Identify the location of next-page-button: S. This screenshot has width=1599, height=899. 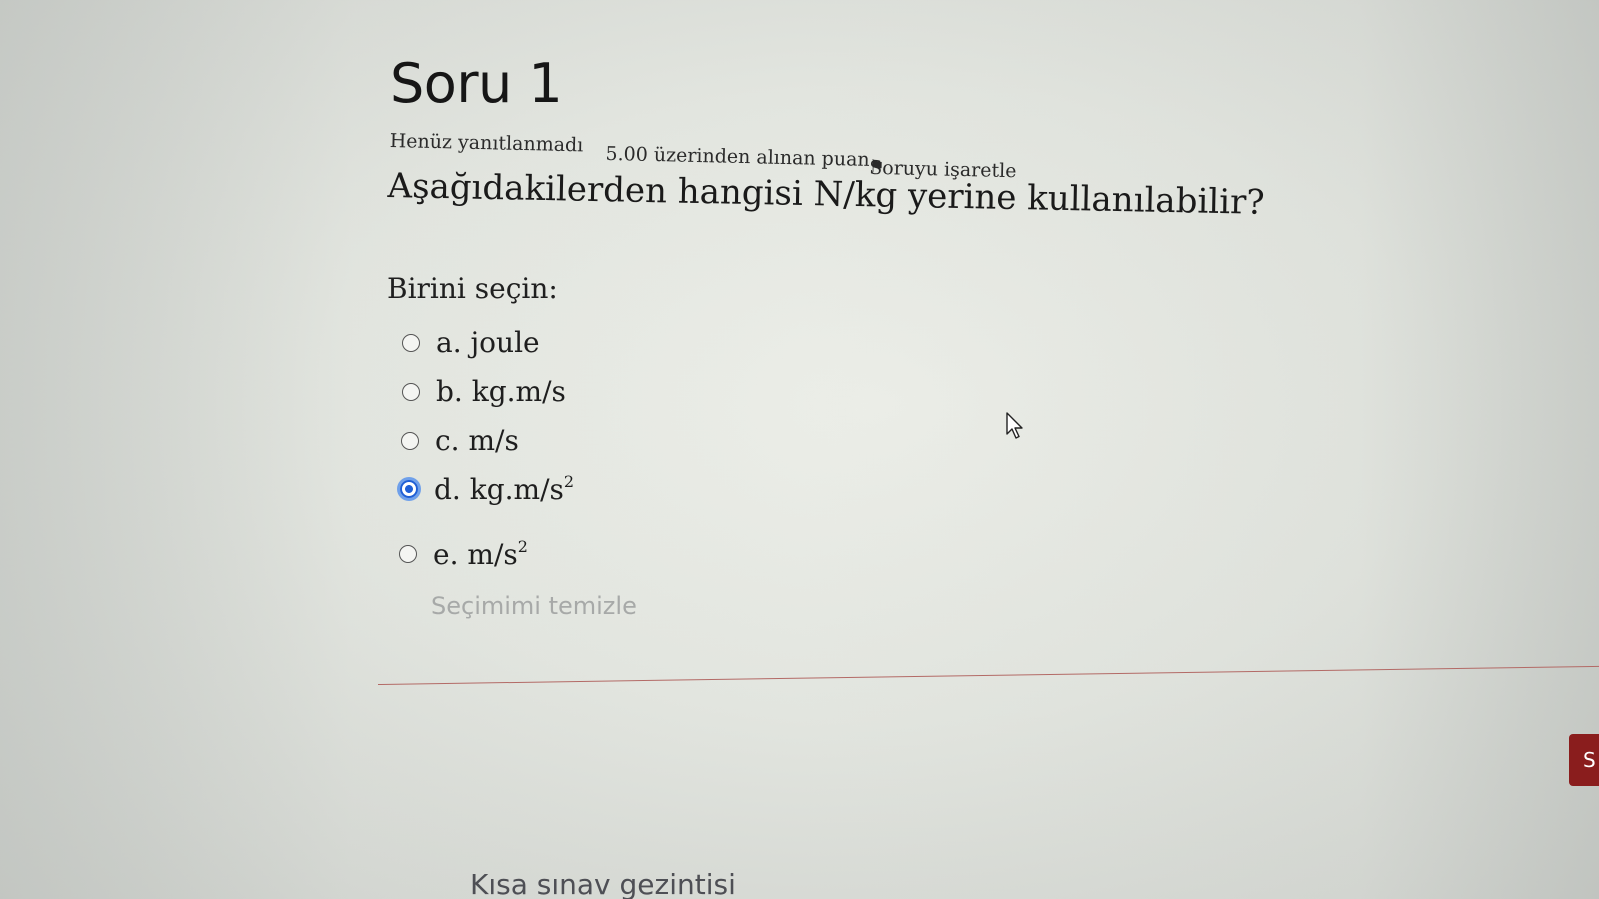
(1584, 760).